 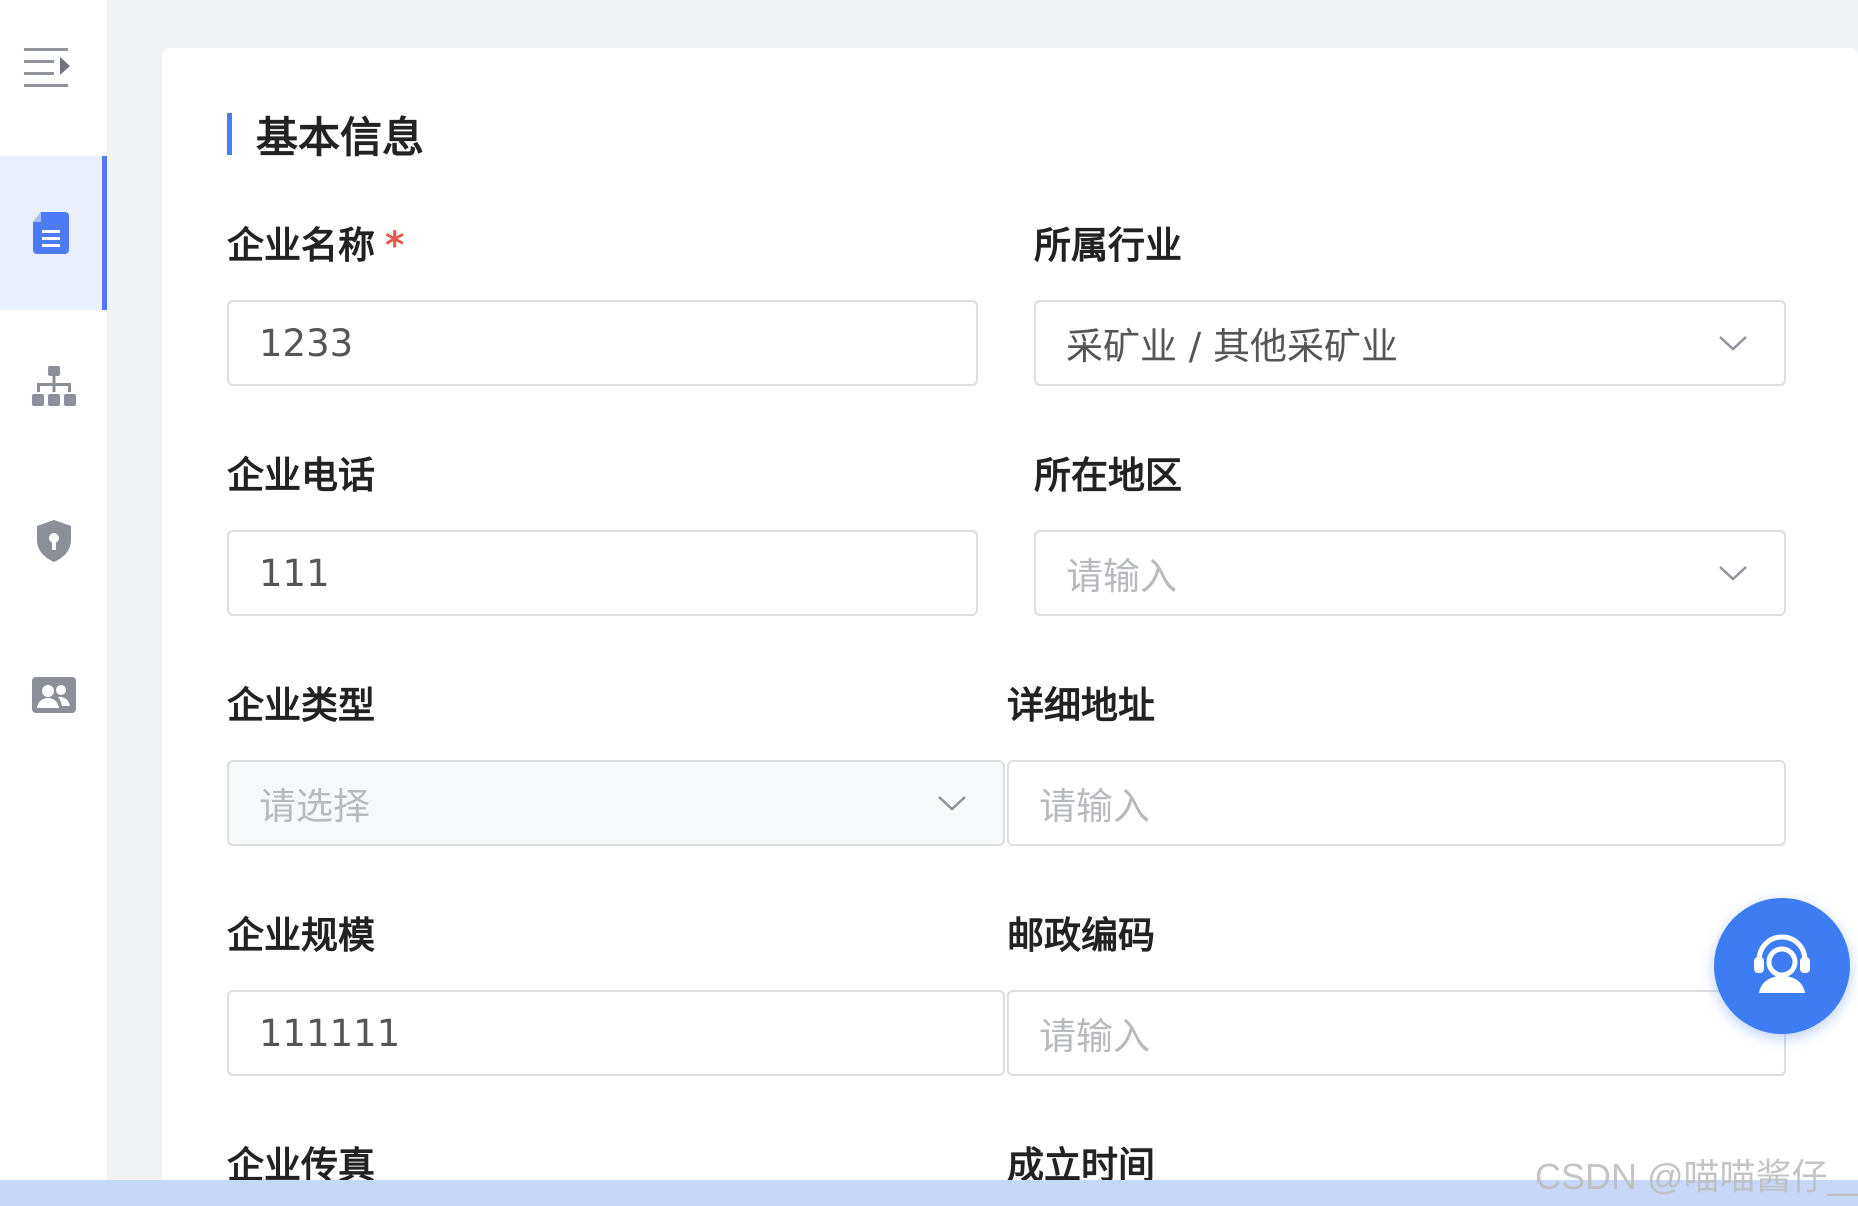 I want to click on industry-value: 采矿业 / 其他采矿业, so click(x=1232, y=346).